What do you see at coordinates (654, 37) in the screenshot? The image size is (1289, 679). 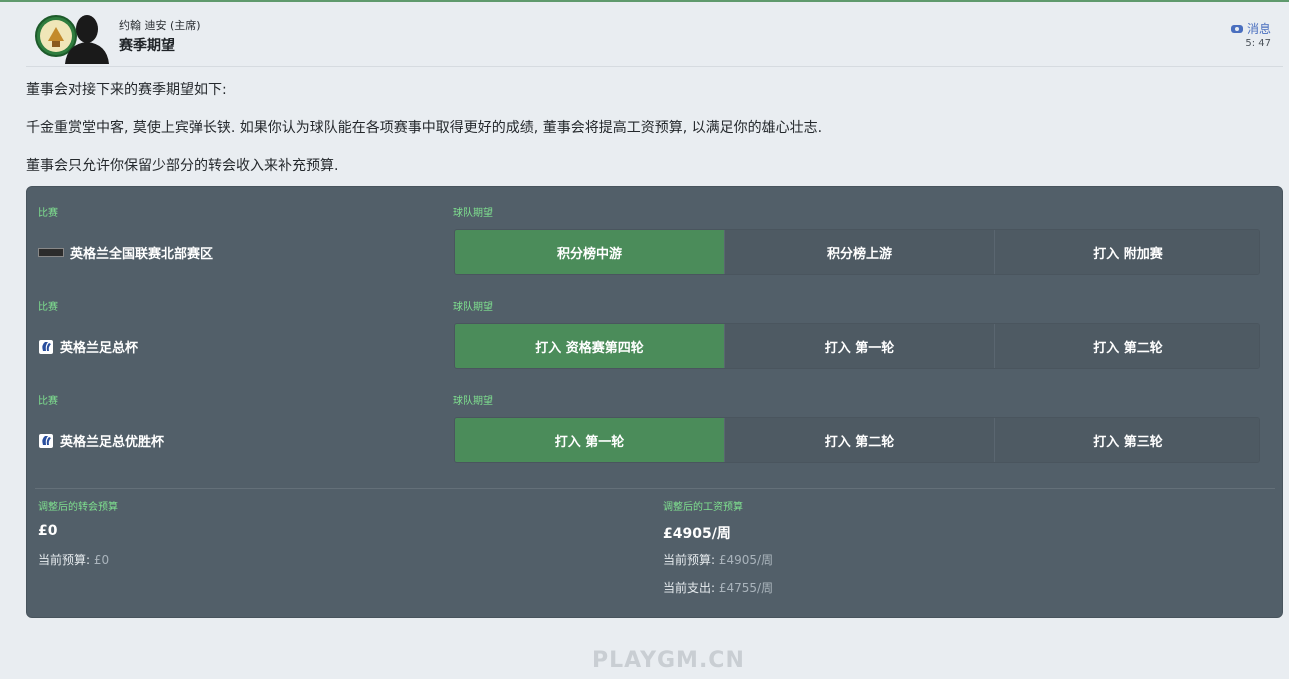 I see `message-header: 约翰 迪安 (主席) 赛季期望 消息 5: 47` at bounding box center [654, 37].